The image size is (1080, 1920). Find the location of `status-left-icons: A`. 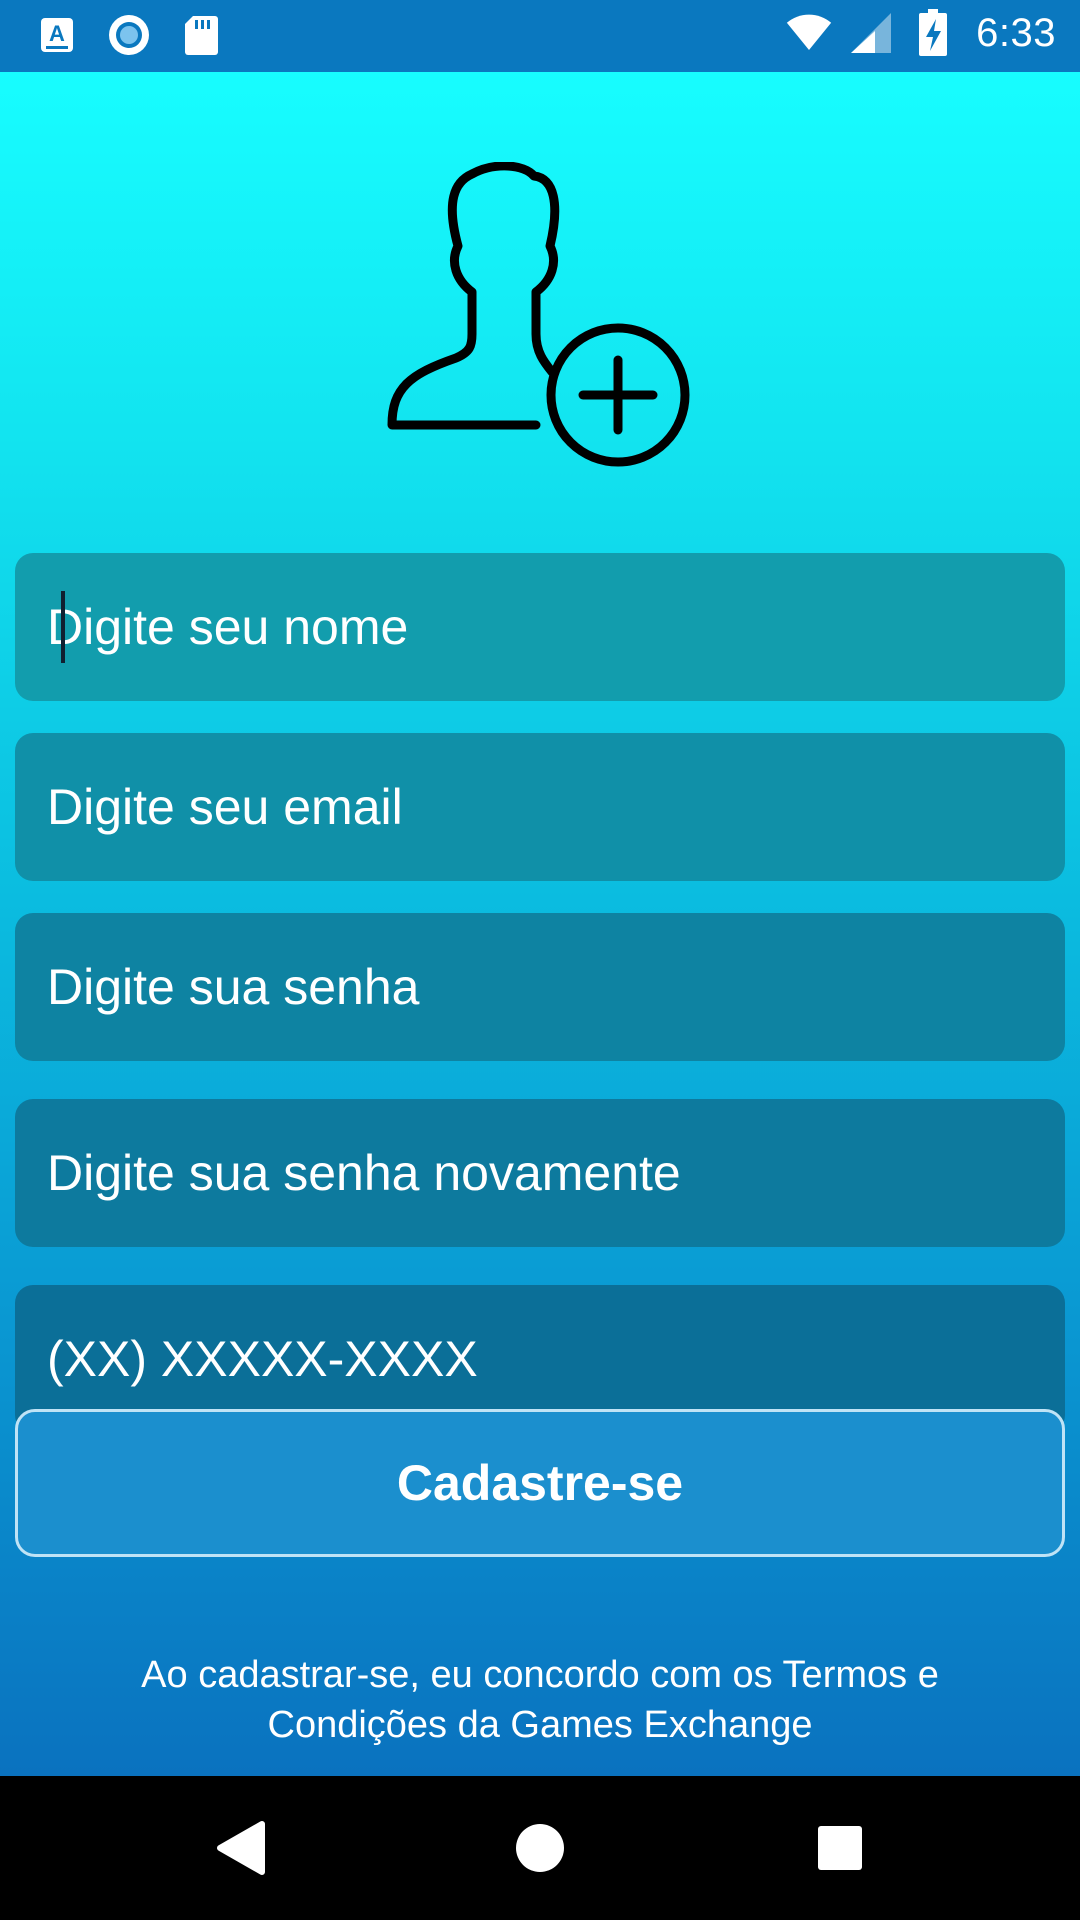

status-left-icons: A is located at coordinates (129, 35).